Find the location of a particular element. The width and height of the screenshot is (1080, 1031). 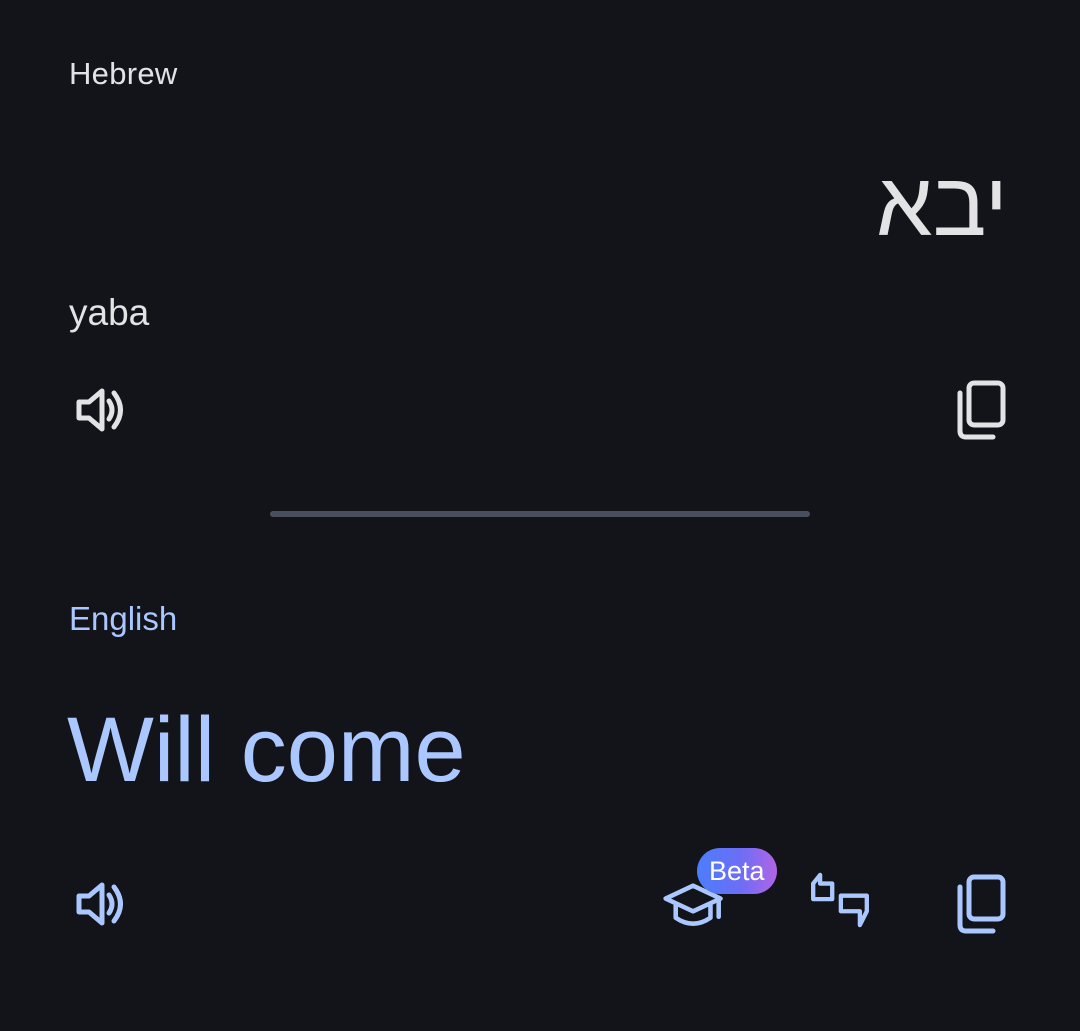

source-transliteration: yaba is located at coordinates (109, 312).